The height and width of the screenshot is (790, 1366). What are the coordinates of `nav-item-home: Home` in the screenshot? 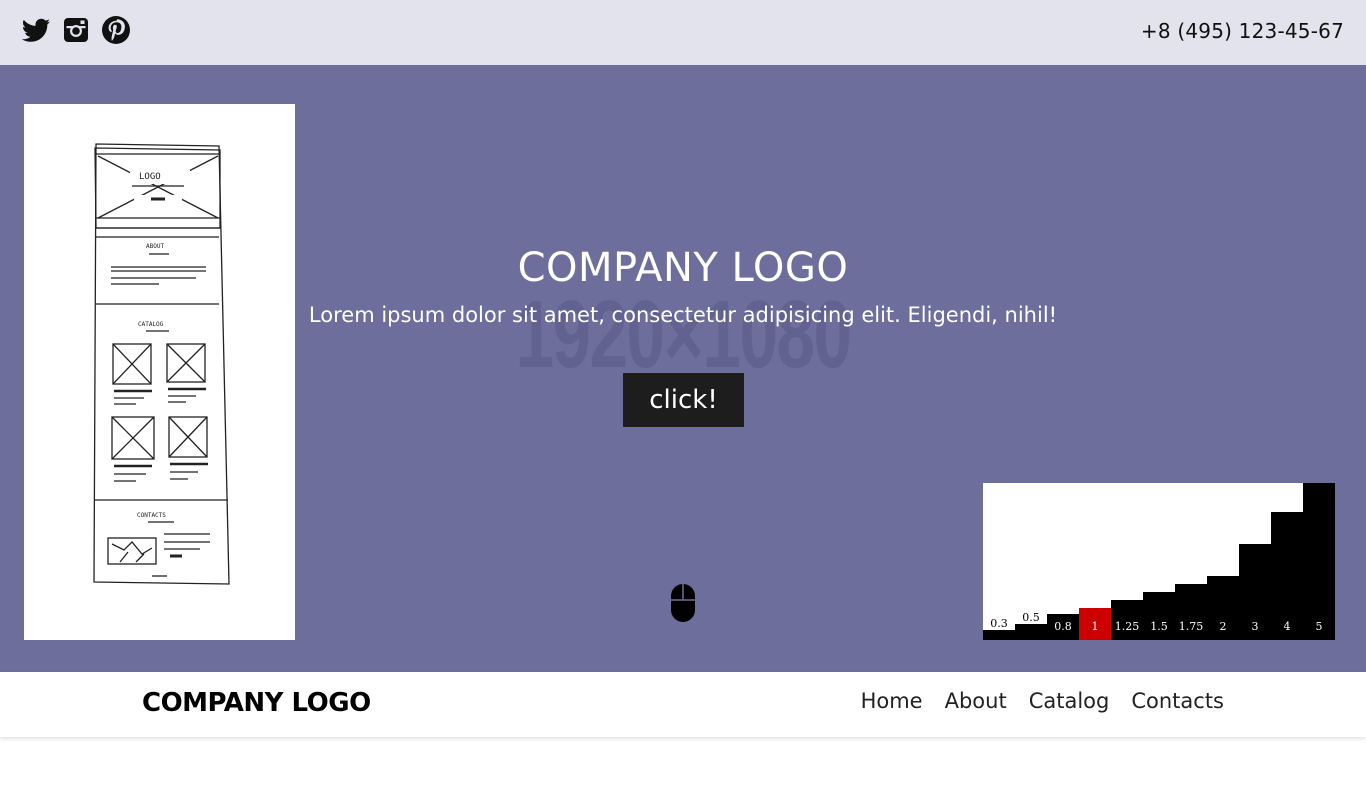 It's located at (892, 701).